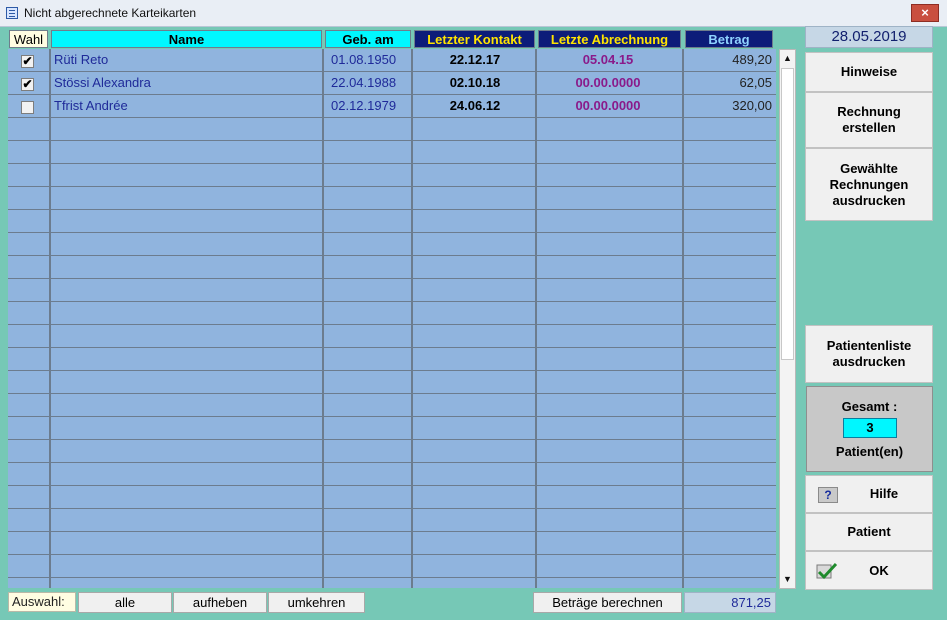  I want to click on hinweise-button: Hinweise, so click(869, 72).